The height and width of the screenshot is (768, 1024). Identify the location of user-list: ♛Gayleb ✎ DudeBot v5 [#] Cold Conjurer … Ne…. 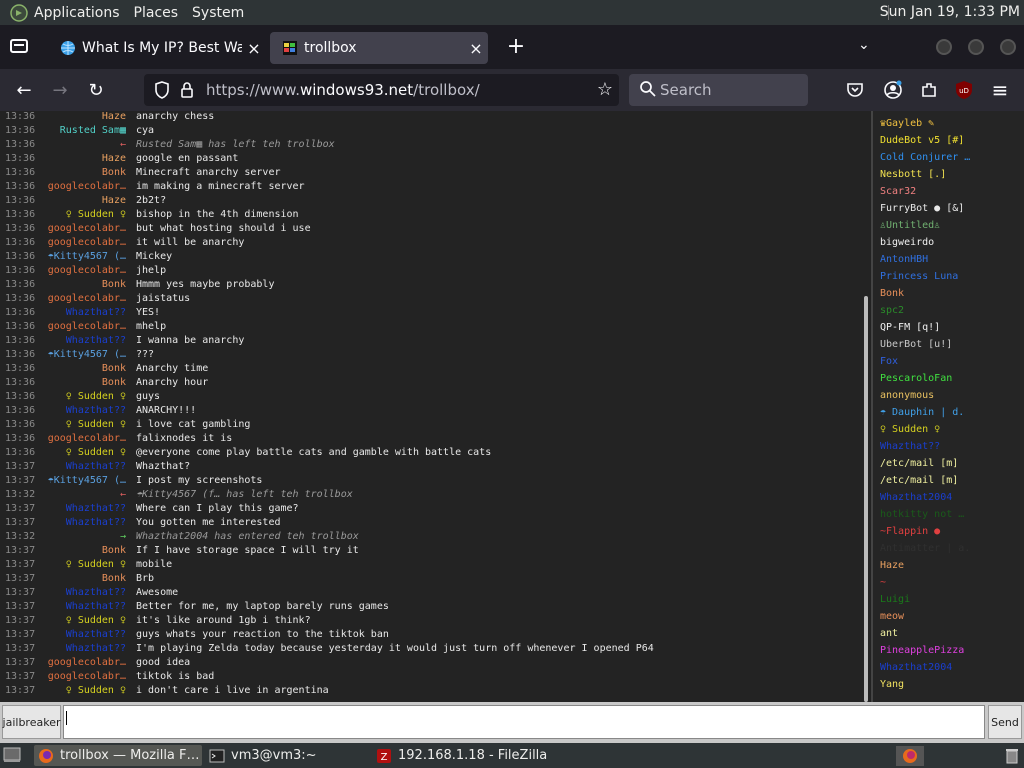
(947, 406).